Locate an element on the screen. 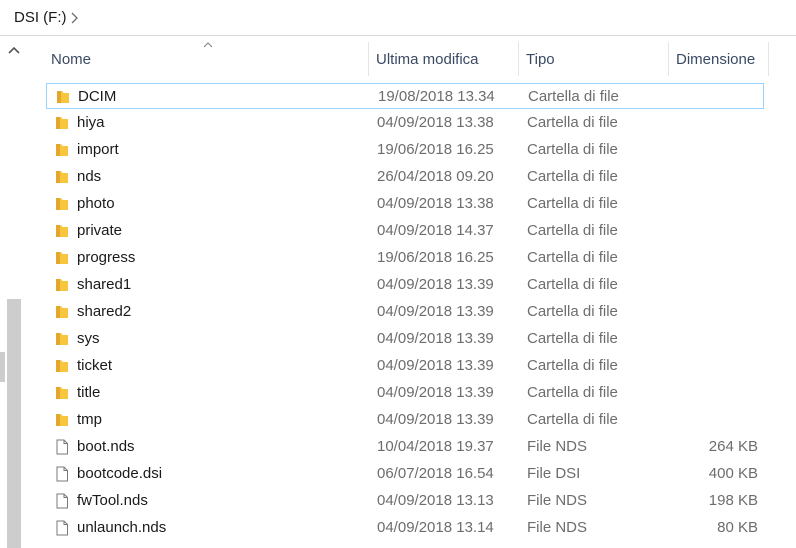  item-name: shared2 is located at coordinates (104, 311).